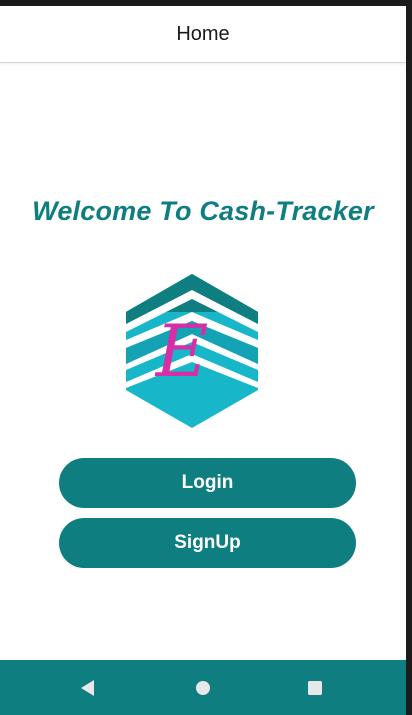 This screenshot has height=715, width=412. Describe the element at coordinates (409, 357) in the screenshot. I see `device-frame-edge` at that location.